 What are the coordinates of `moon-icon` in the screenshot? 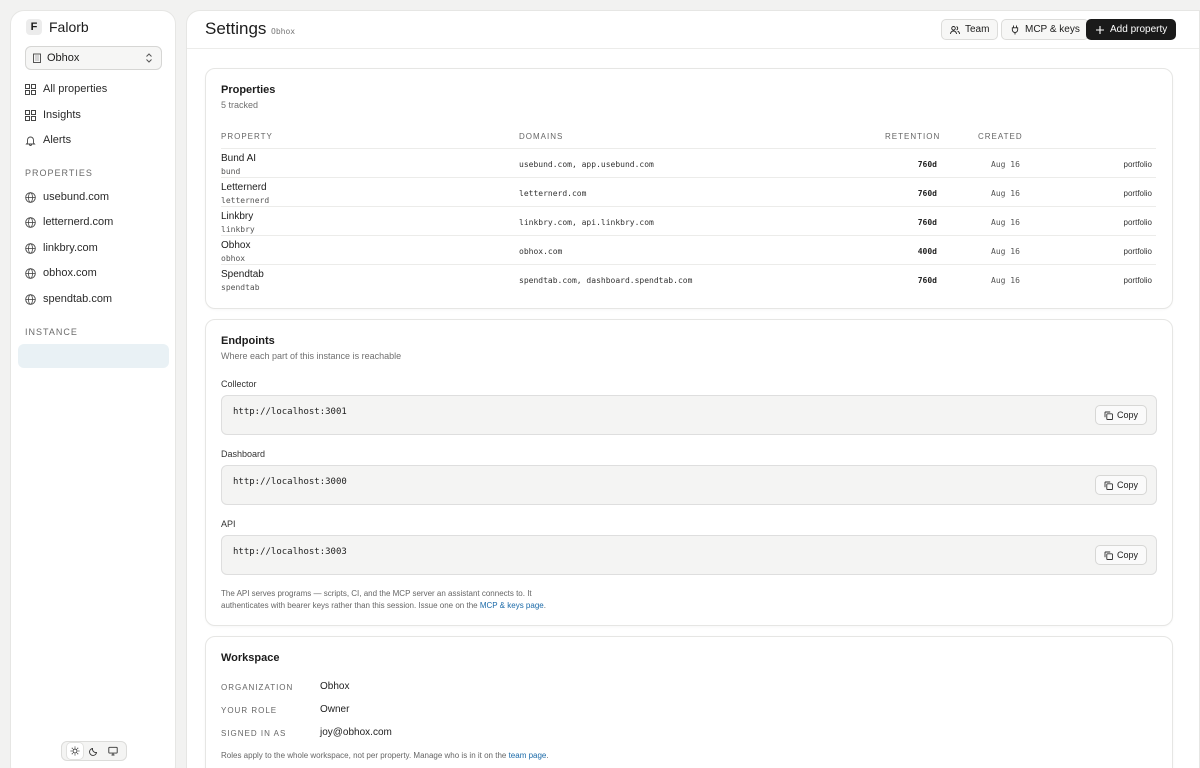 It's located at (93, 751).